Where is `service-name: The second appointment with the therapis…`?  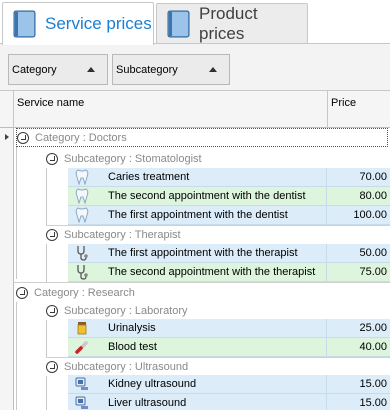 service-name: The second appointment with the therapis… is located at coordinates (212, 272).